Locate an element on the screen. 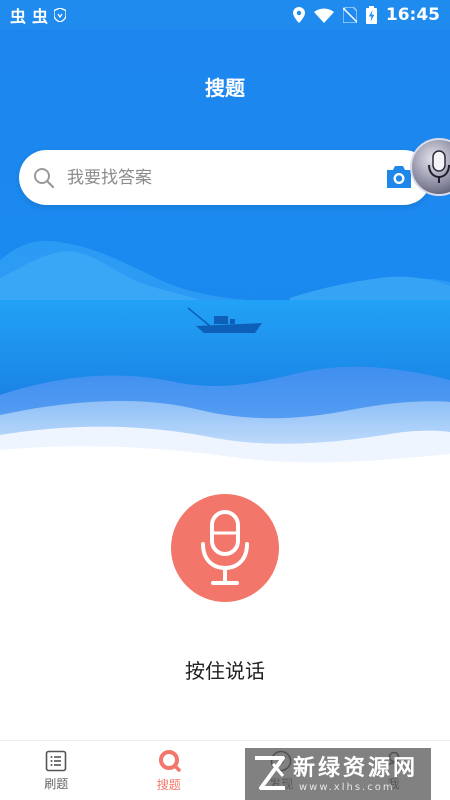  location-icon is located at coordinates (298, 15).